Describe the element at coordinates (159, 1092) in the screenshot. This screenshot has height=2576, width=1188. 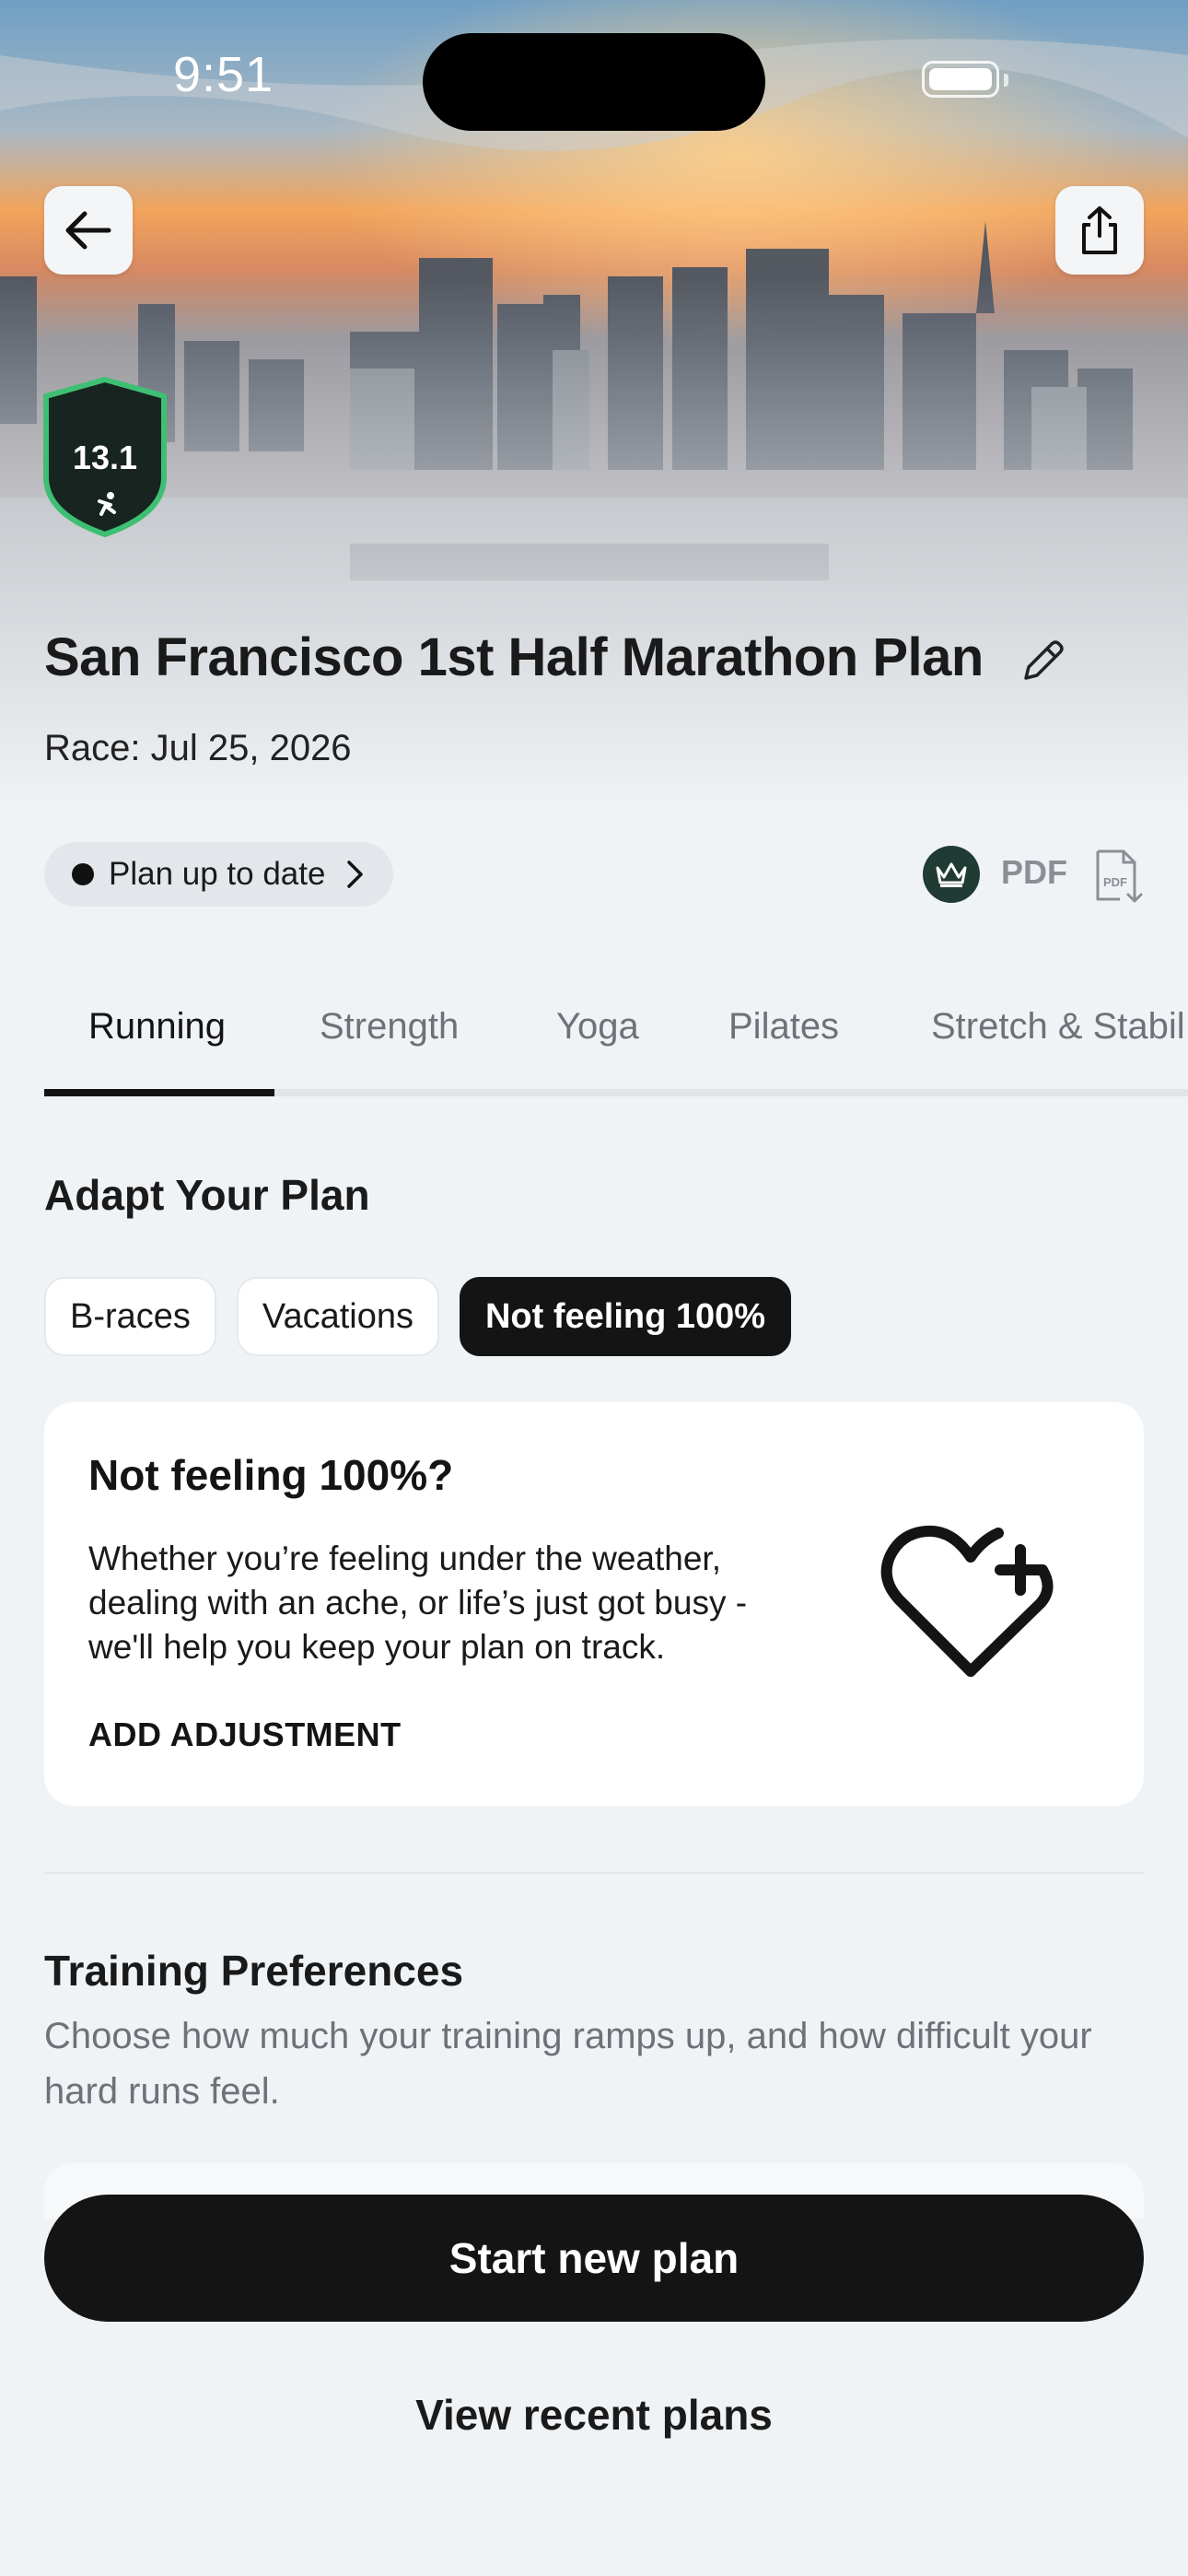
I see `tab-active-indicator` at that location.